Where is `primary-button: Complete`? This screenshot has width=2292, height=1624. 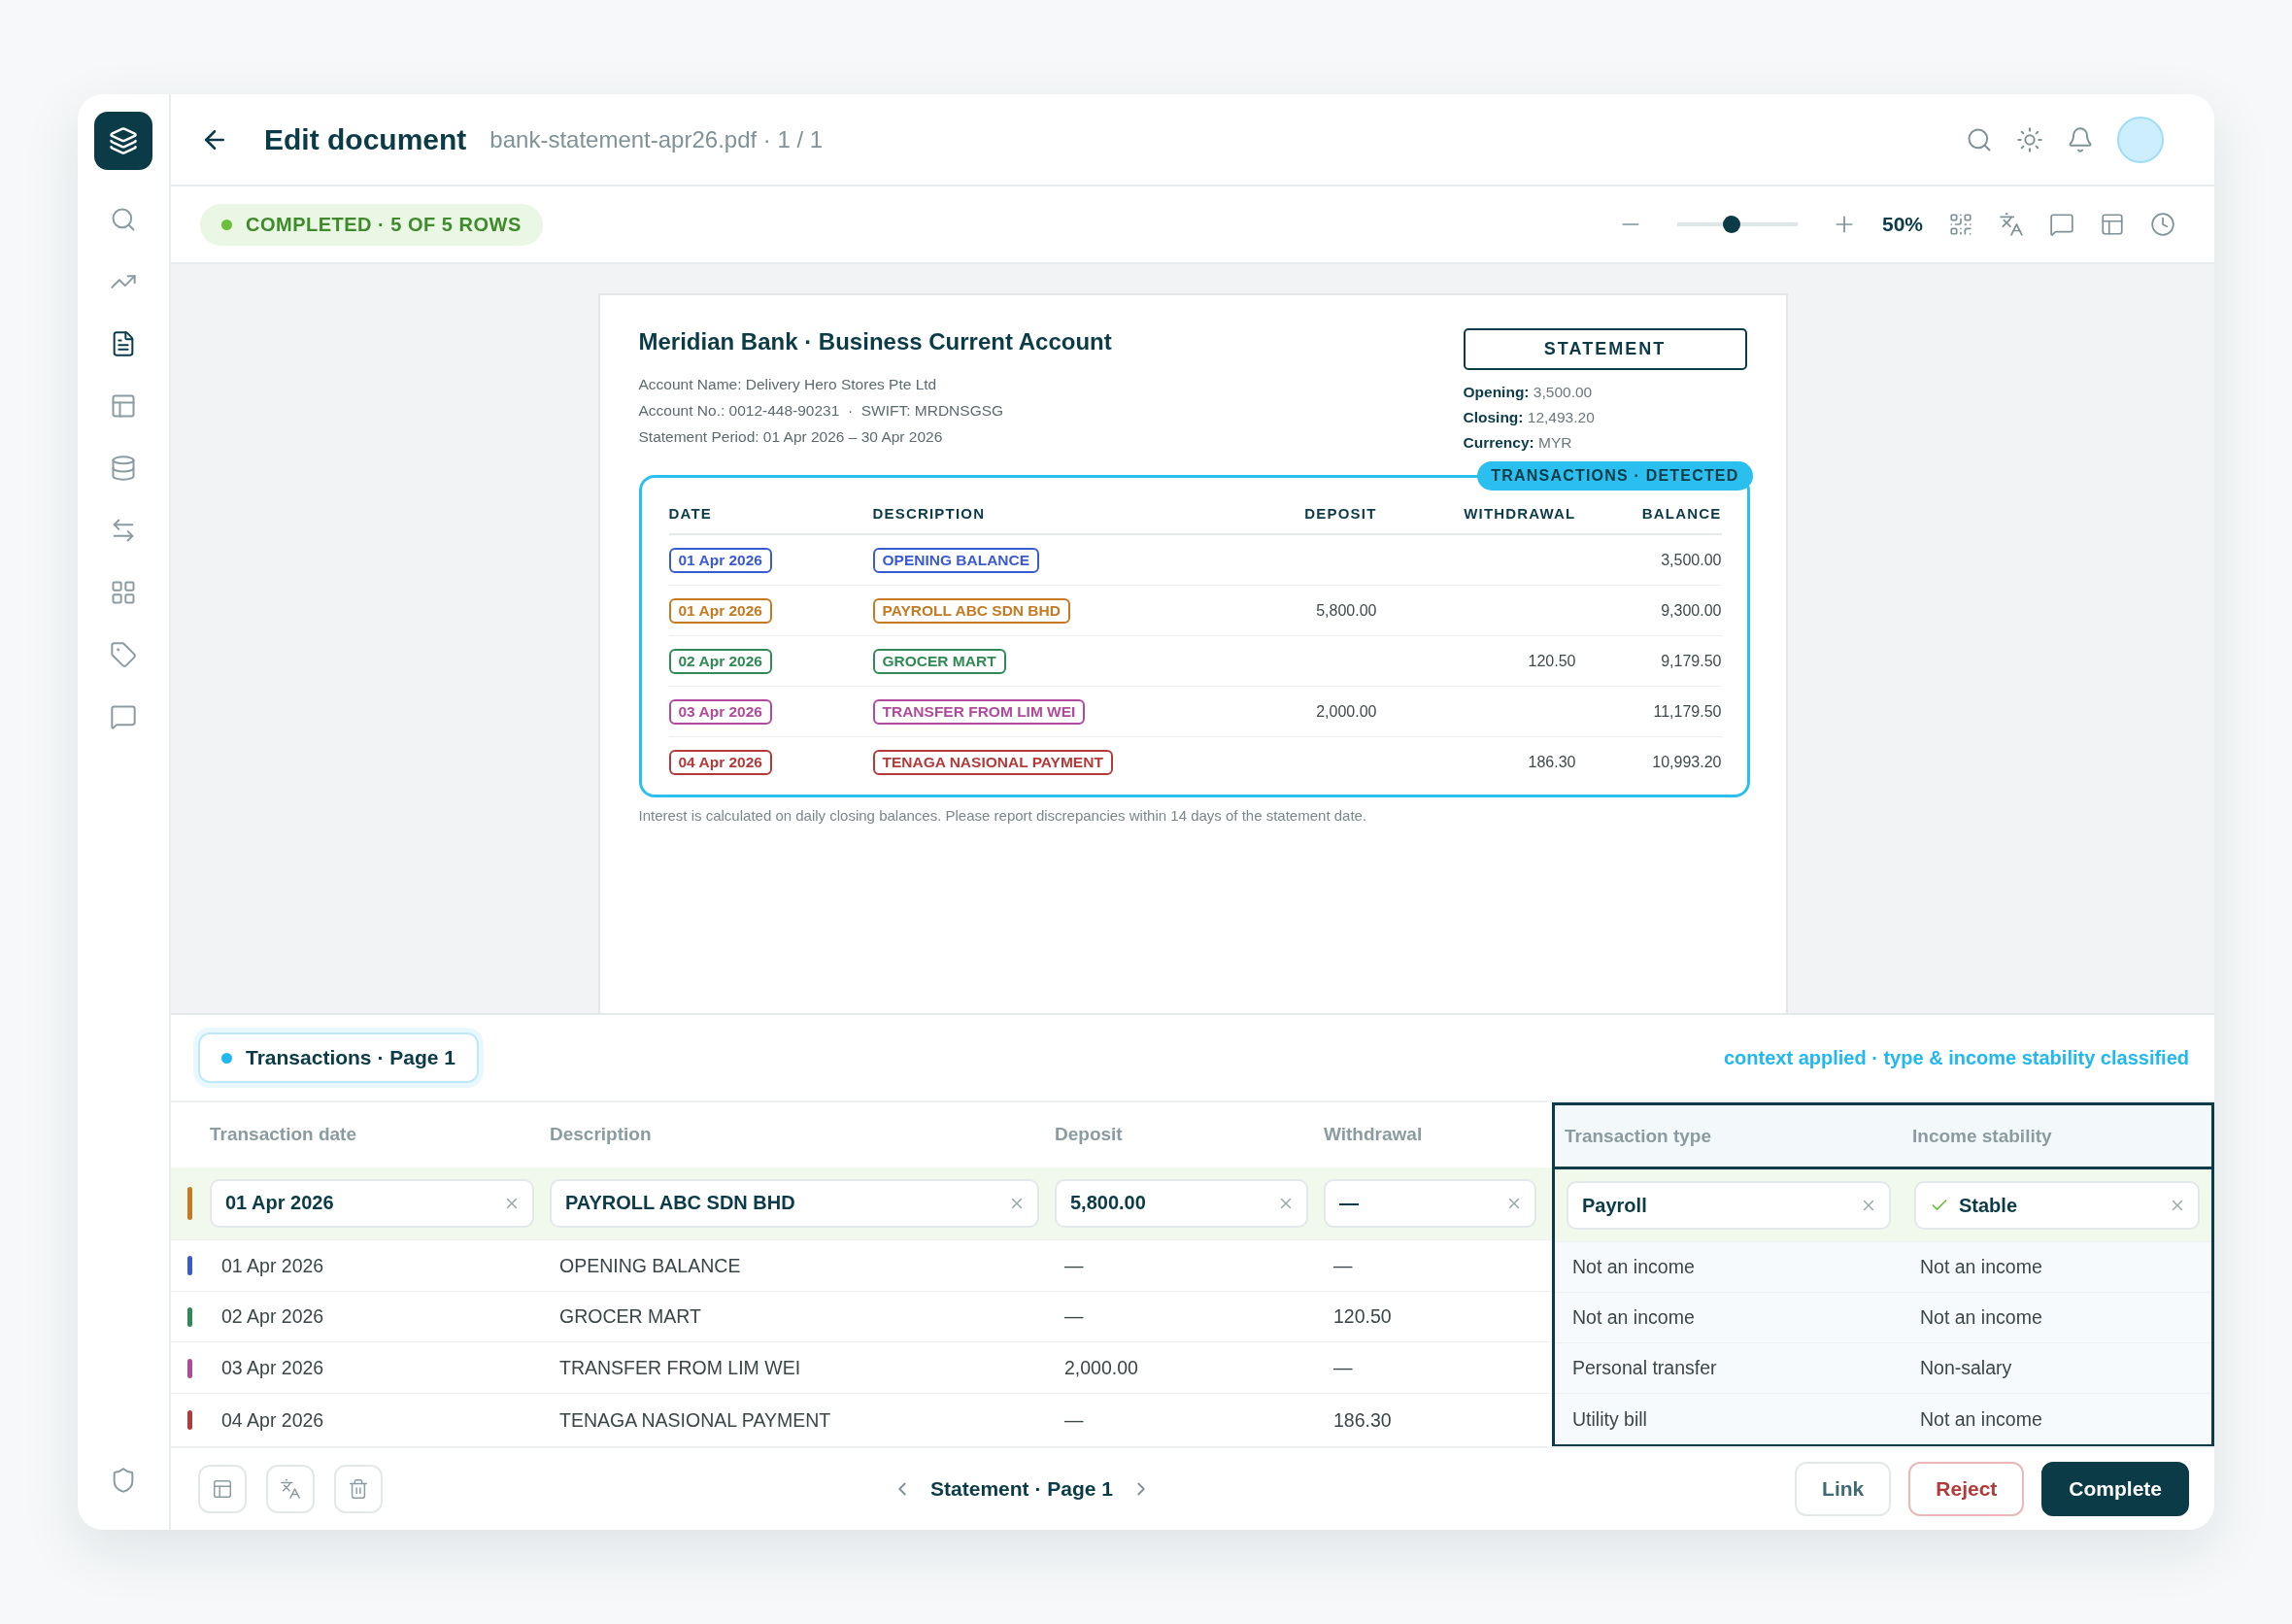 primary-button: Complete is located at coordinates (2115, 1489).